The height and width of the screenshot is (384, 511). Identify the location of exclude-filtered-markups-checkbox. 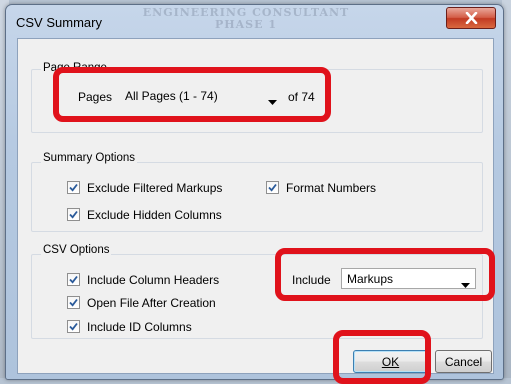
(73, 187).